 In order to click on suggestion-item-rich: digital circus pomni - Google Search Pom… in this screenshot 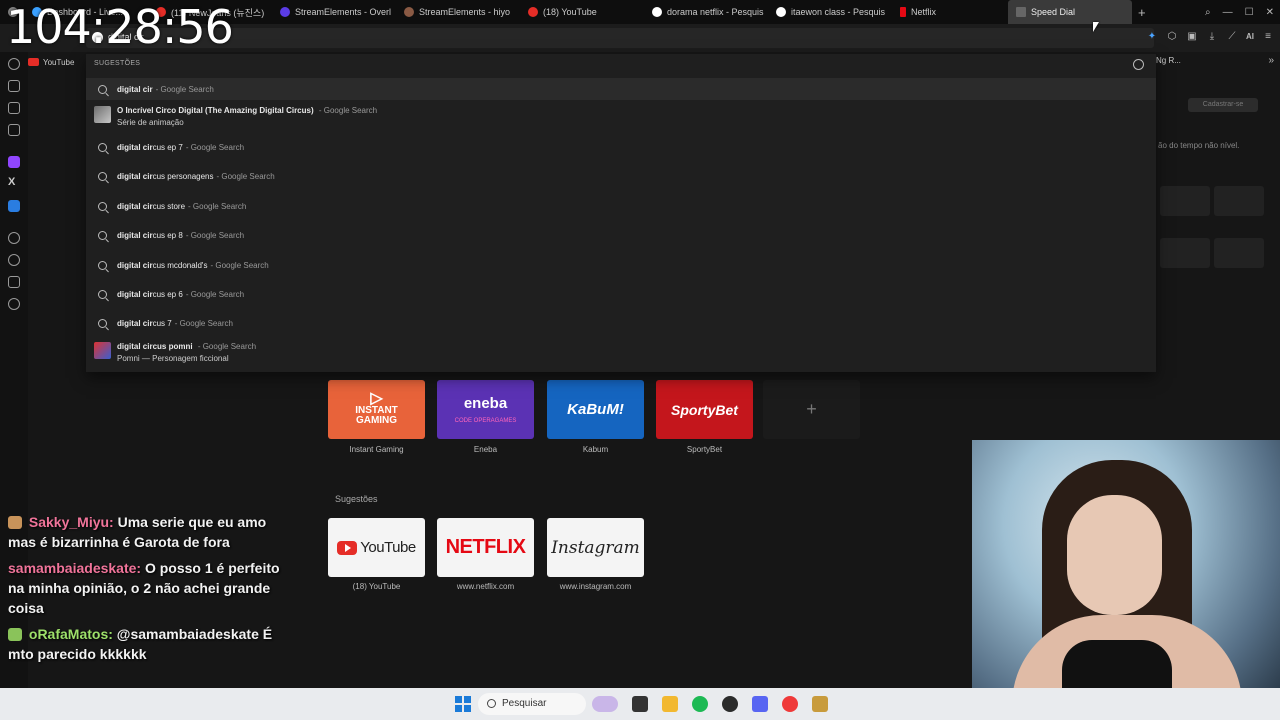, I will do `click(621, 354)`.